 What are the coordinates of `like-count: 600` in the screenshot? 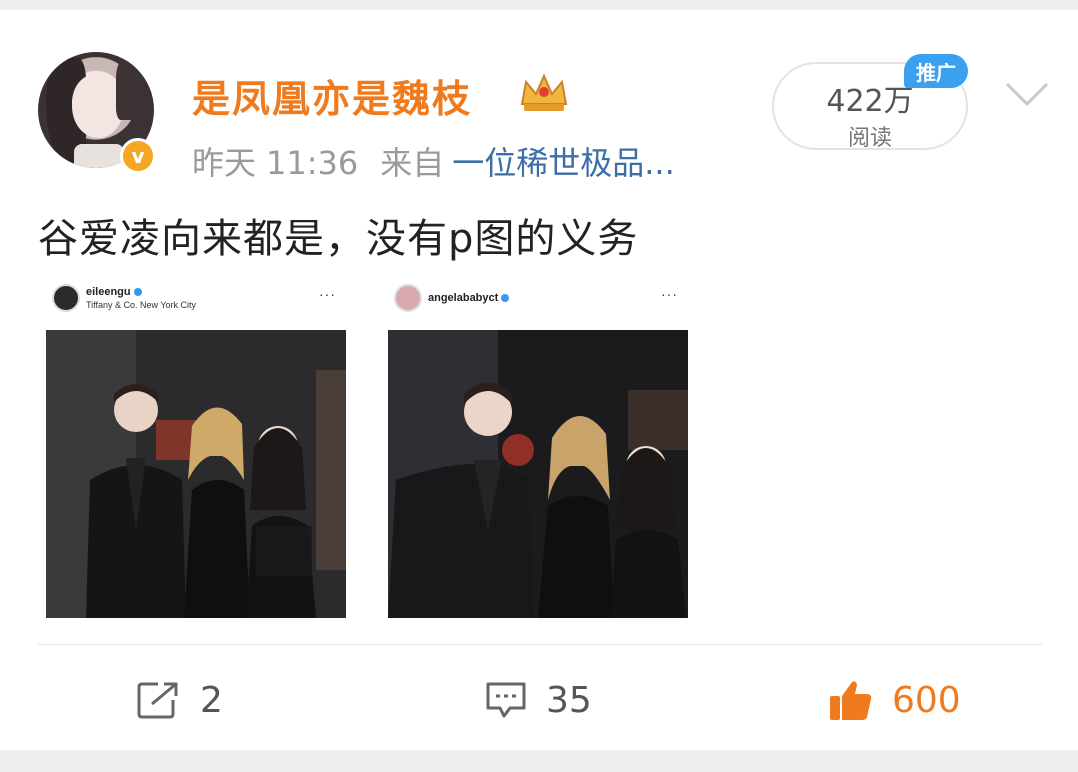 It's located at (926, 700).